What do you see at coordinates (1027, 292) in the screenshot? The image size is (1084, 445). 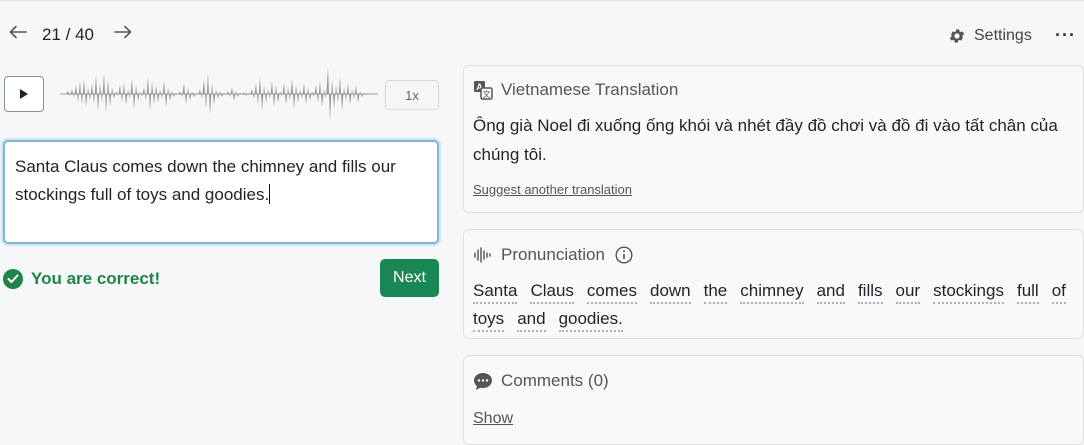 I see `pronunciation-word: full` at bounding box center [1027, 292].